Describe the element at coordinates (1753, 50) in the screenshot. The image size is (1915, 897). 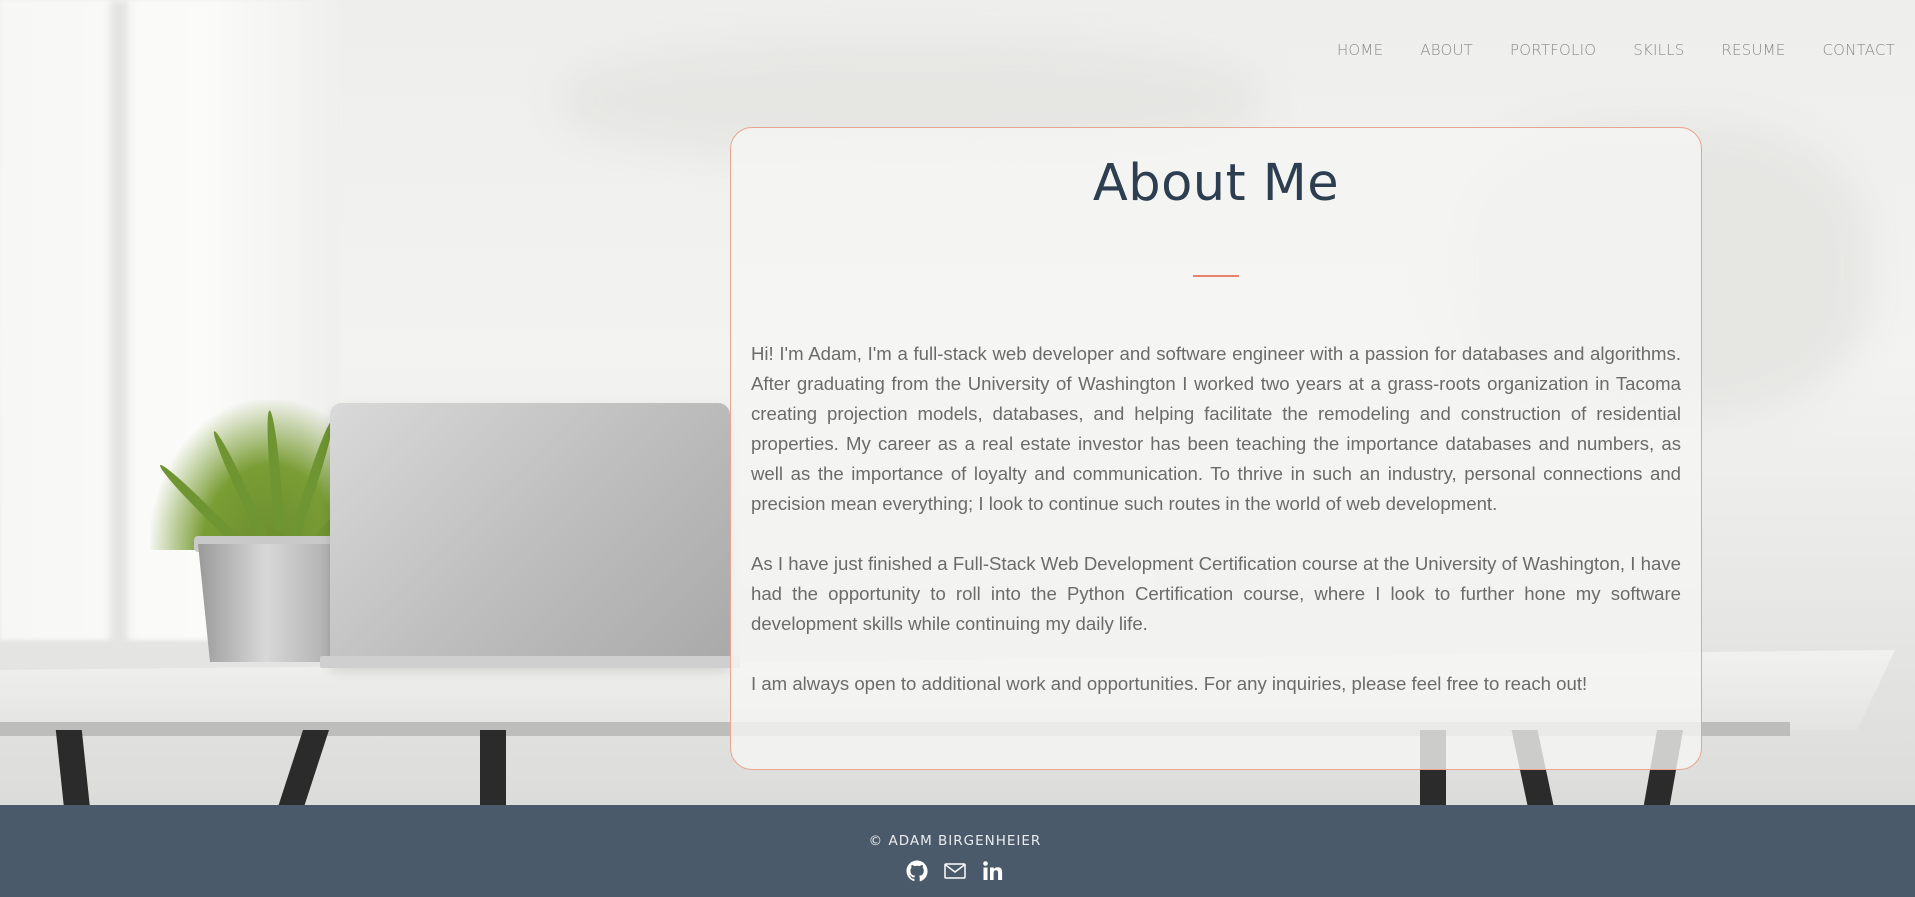
I see `nav-resume: RESUME` at that location.